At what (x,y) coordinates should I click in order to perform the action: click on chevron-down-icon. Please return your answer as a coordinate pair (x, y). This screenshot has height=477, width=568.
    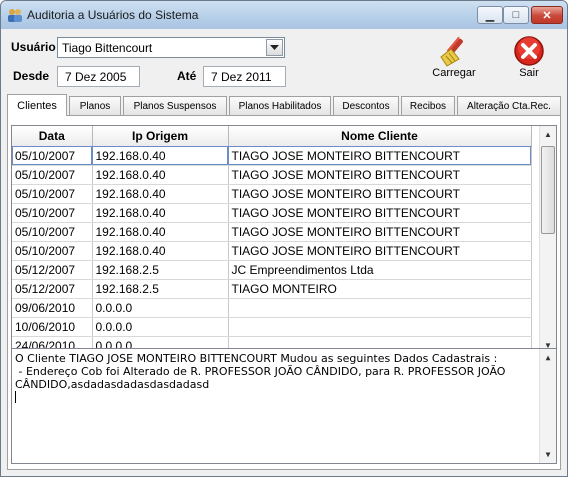
    Looking at the image, I should click on (274, 47).